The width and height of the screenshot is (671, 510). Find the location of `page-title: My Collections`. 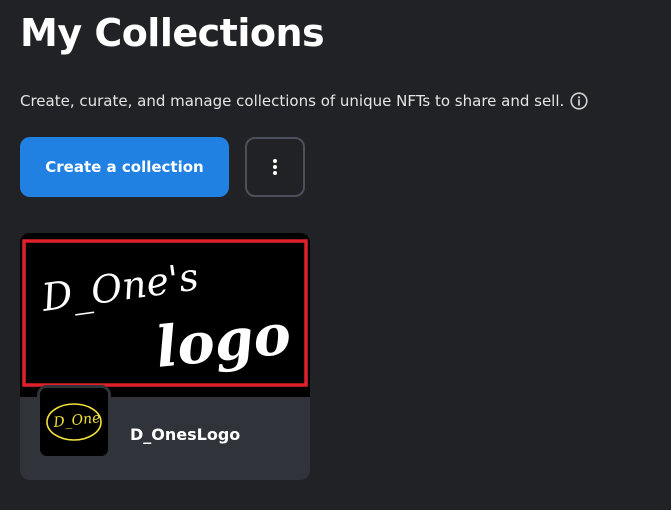

page-title: My Collections is located at coordinates (172, 33).